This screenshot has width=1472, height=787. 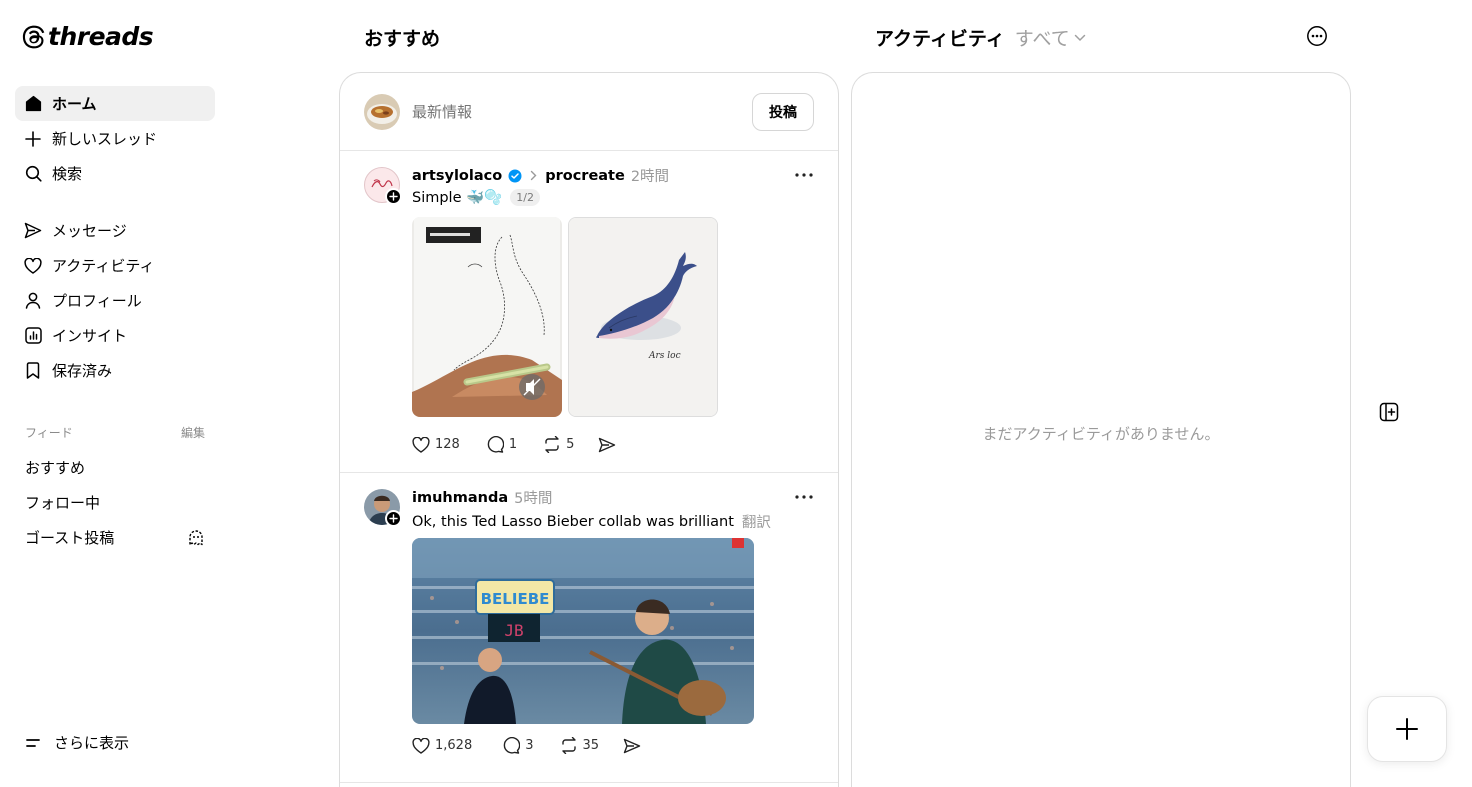 I want to click on sidebar-item-new-thread: 新しいスレッド, so click(x=115, y=138).